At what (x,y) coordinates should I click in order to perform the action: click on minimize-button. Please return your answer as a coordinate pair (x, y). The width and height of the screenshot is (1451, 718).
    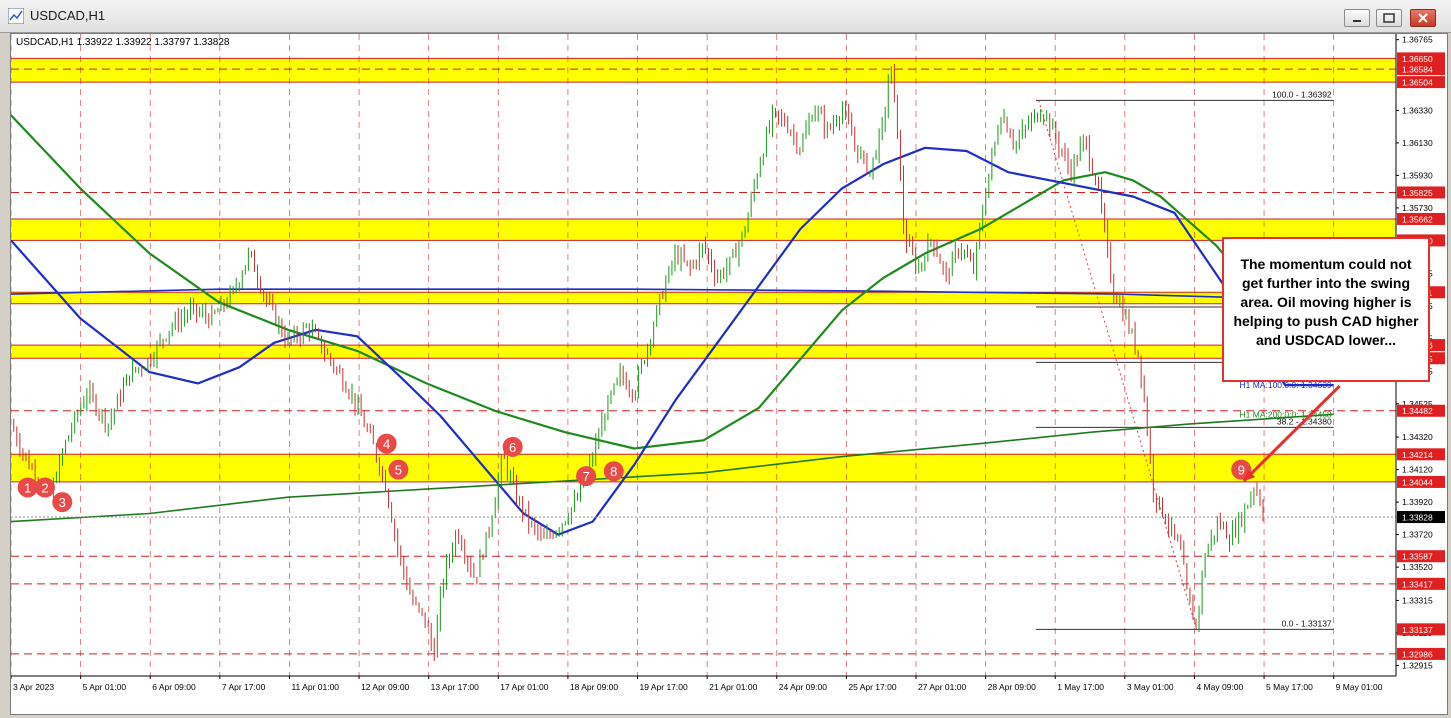
    Looking at the image, I should click on (1357, 18).